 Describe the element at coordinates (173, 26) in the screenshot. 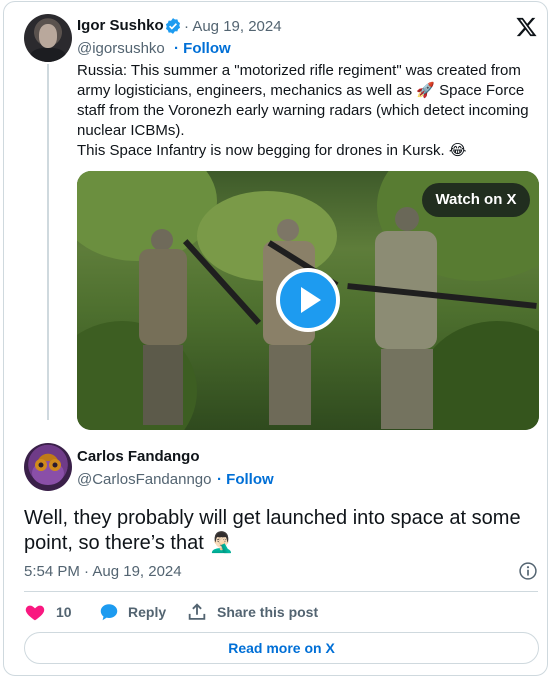

I see `verified-badge-icon` at that location.